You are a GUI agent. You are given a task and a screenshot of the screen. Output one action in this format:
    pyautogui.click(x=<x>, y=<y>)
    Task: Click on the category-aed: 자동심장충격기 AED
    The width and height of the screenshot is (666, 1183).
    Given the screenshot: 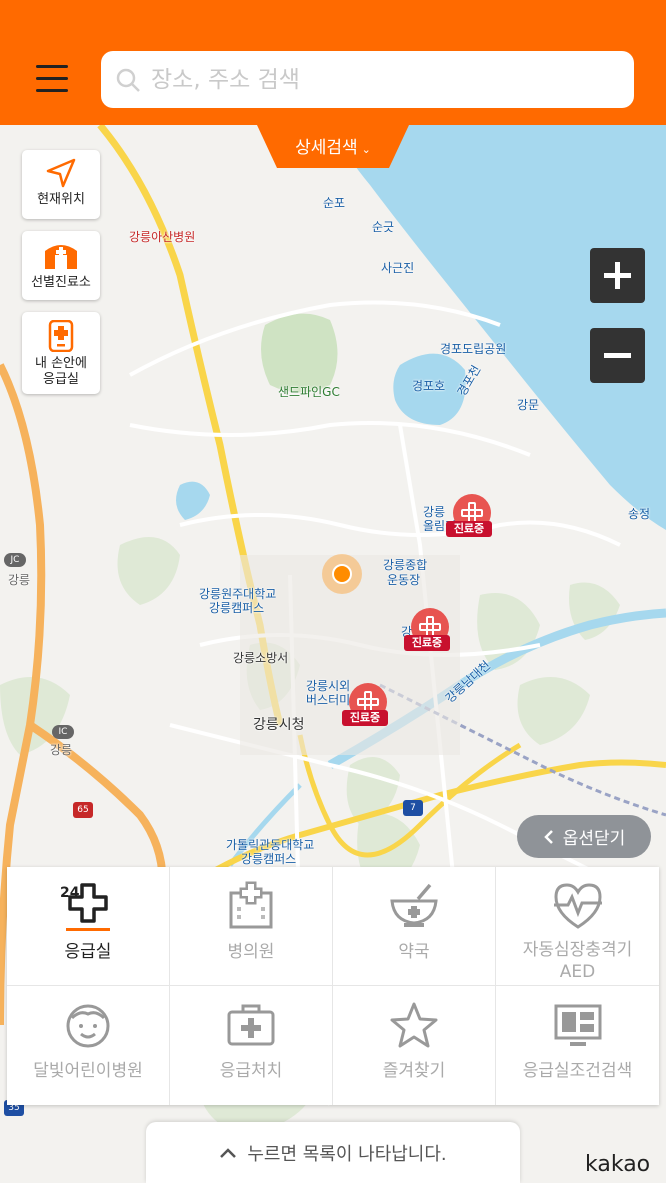 What is the action you would take?
    pyautogui.click(x=577, y=926)
    